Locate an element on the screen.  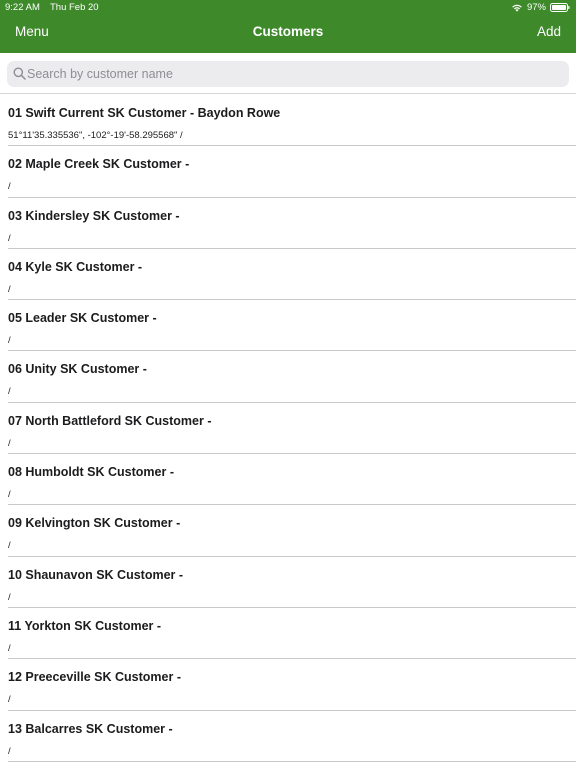
customer-location: 51°11'35.335536", -102°-19'-58.295568" / is located at coordinates (95, 135).